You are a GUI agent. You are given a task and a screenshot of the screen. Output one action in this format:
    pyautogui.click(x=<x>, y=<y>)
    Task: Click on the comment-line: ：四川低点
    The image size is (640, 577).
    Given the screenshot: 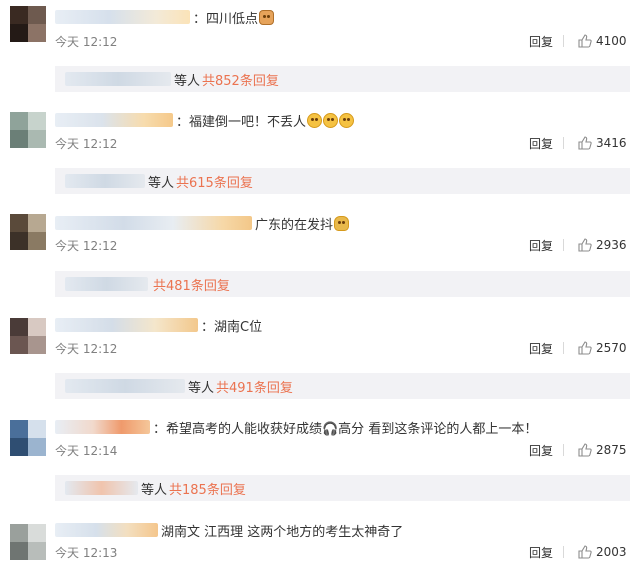 What is the action you would take?
    pyautogui.click(x=165, y=17)
    